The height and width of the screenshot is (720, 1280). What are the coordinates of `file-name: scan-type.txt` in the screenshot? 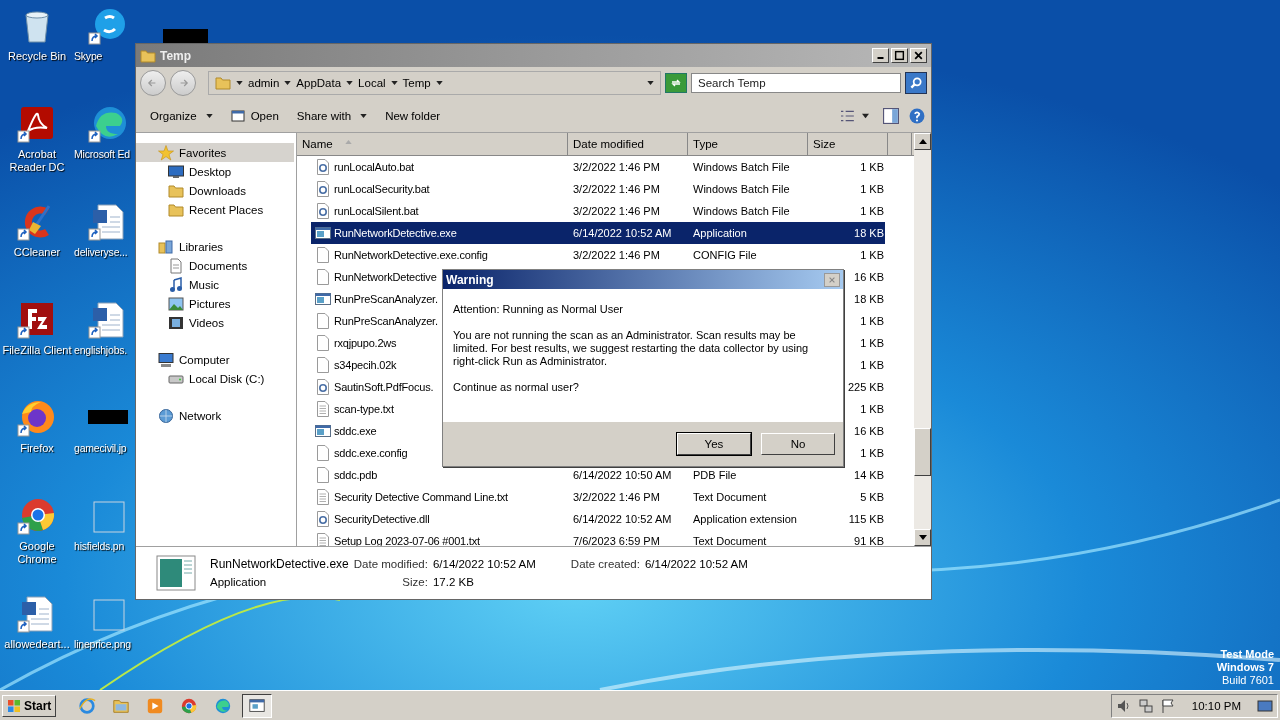 It's located at (364, 409).